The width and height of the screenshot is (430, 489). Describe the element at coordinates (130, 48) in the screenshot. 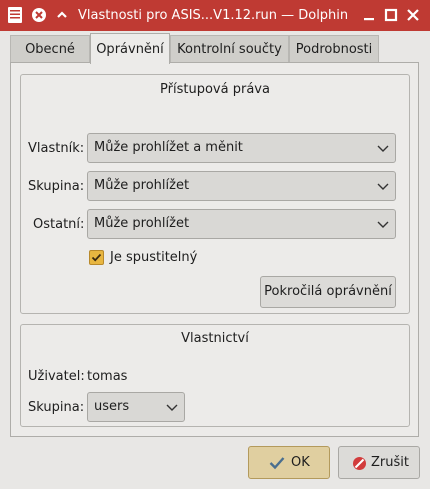

I see `tab-permissions: Oprávnění` at that location.